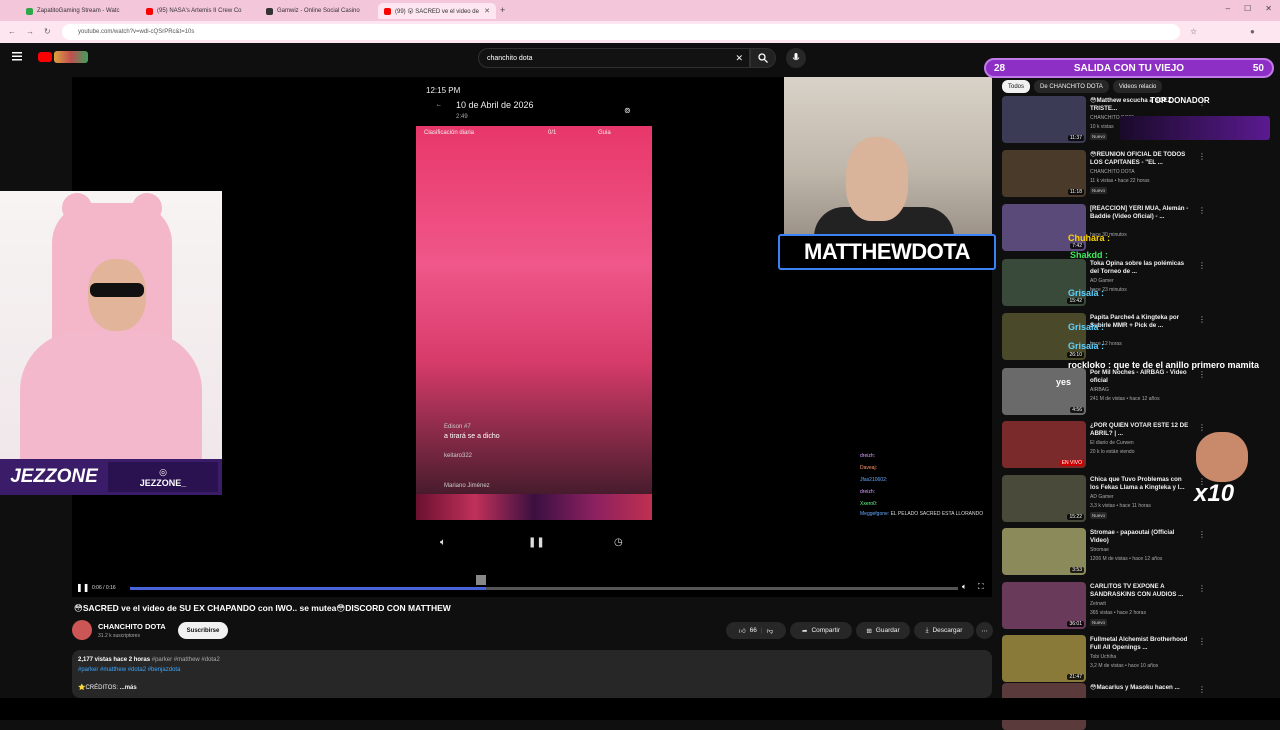 The width and height of the screenshot is (1280, 730). Describe the element at coordinates (1129, 68) in the screenshot. I see `goal-text: SALIDA CON TU VIEJO` at that location.